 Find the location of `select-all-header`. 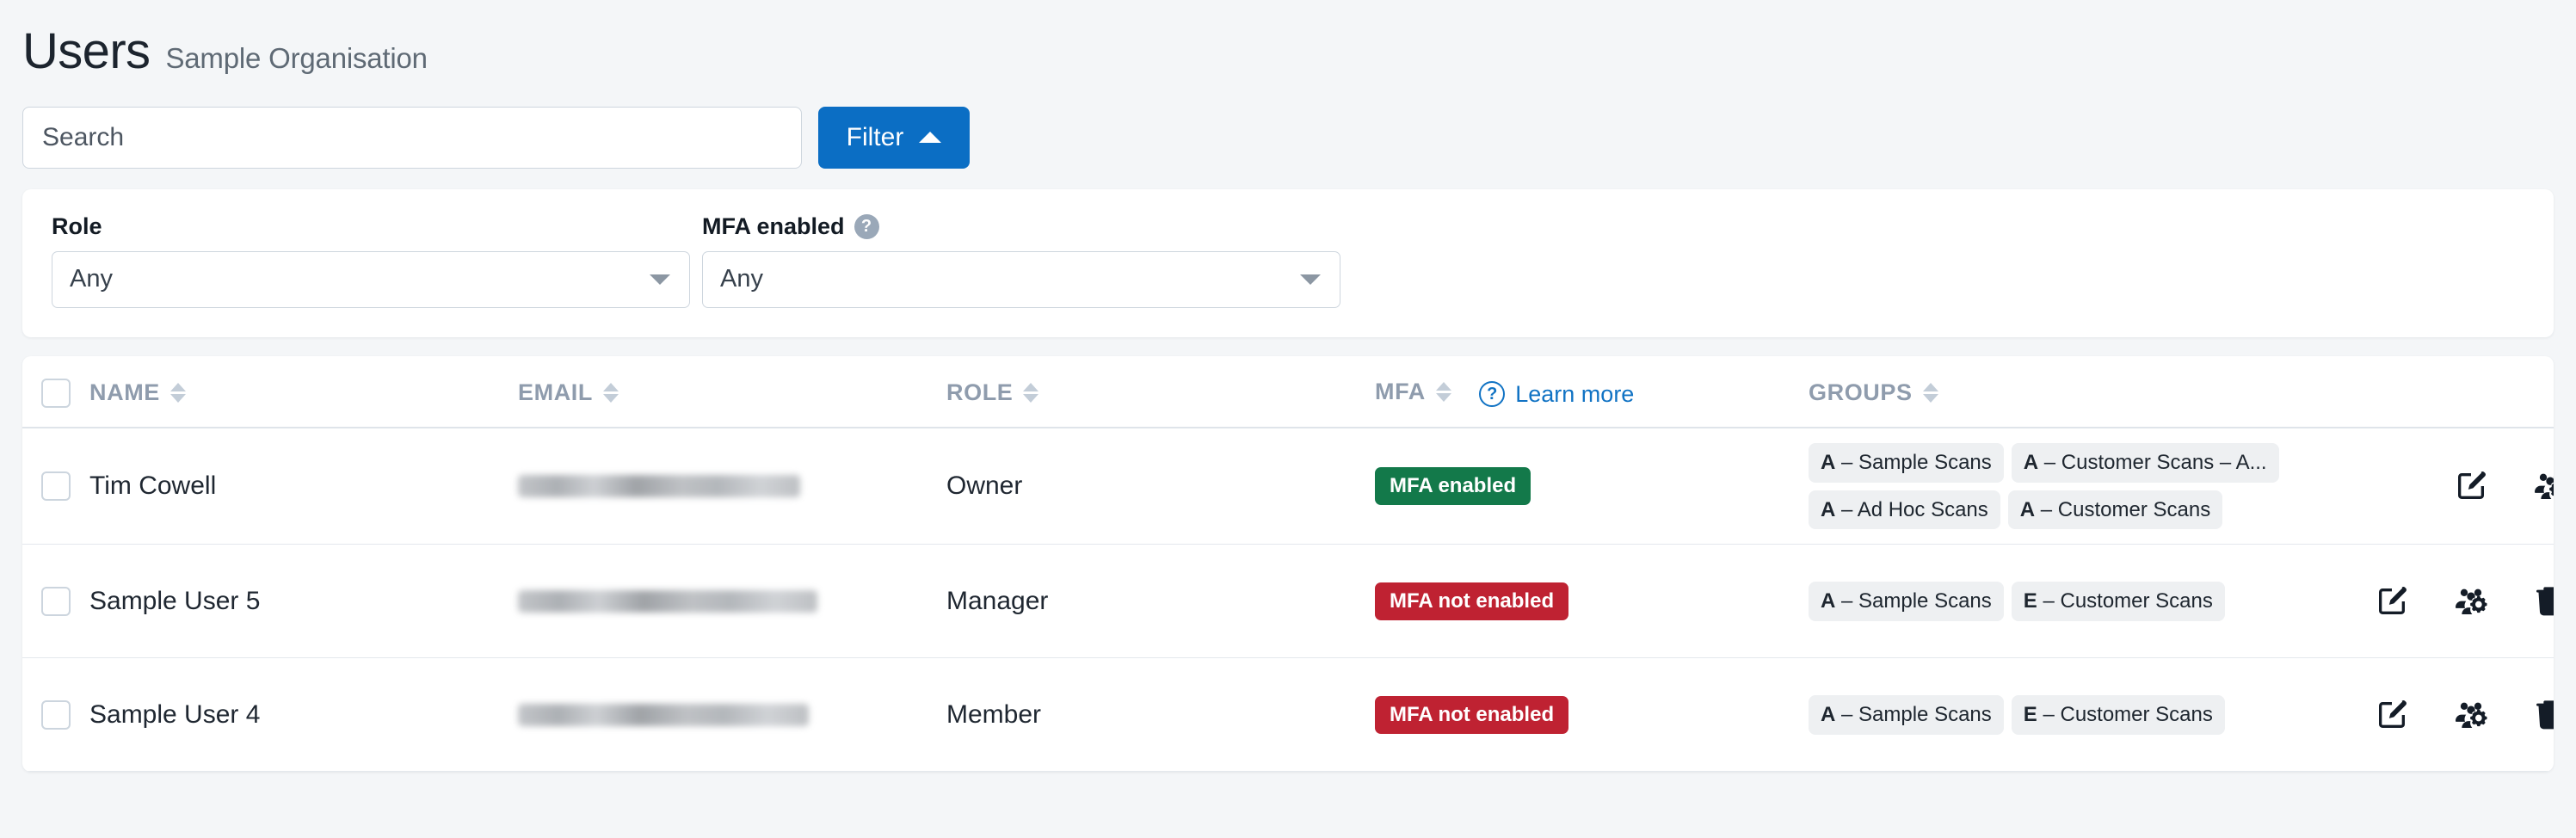

select-all-header is located at coordinates (56, 392).